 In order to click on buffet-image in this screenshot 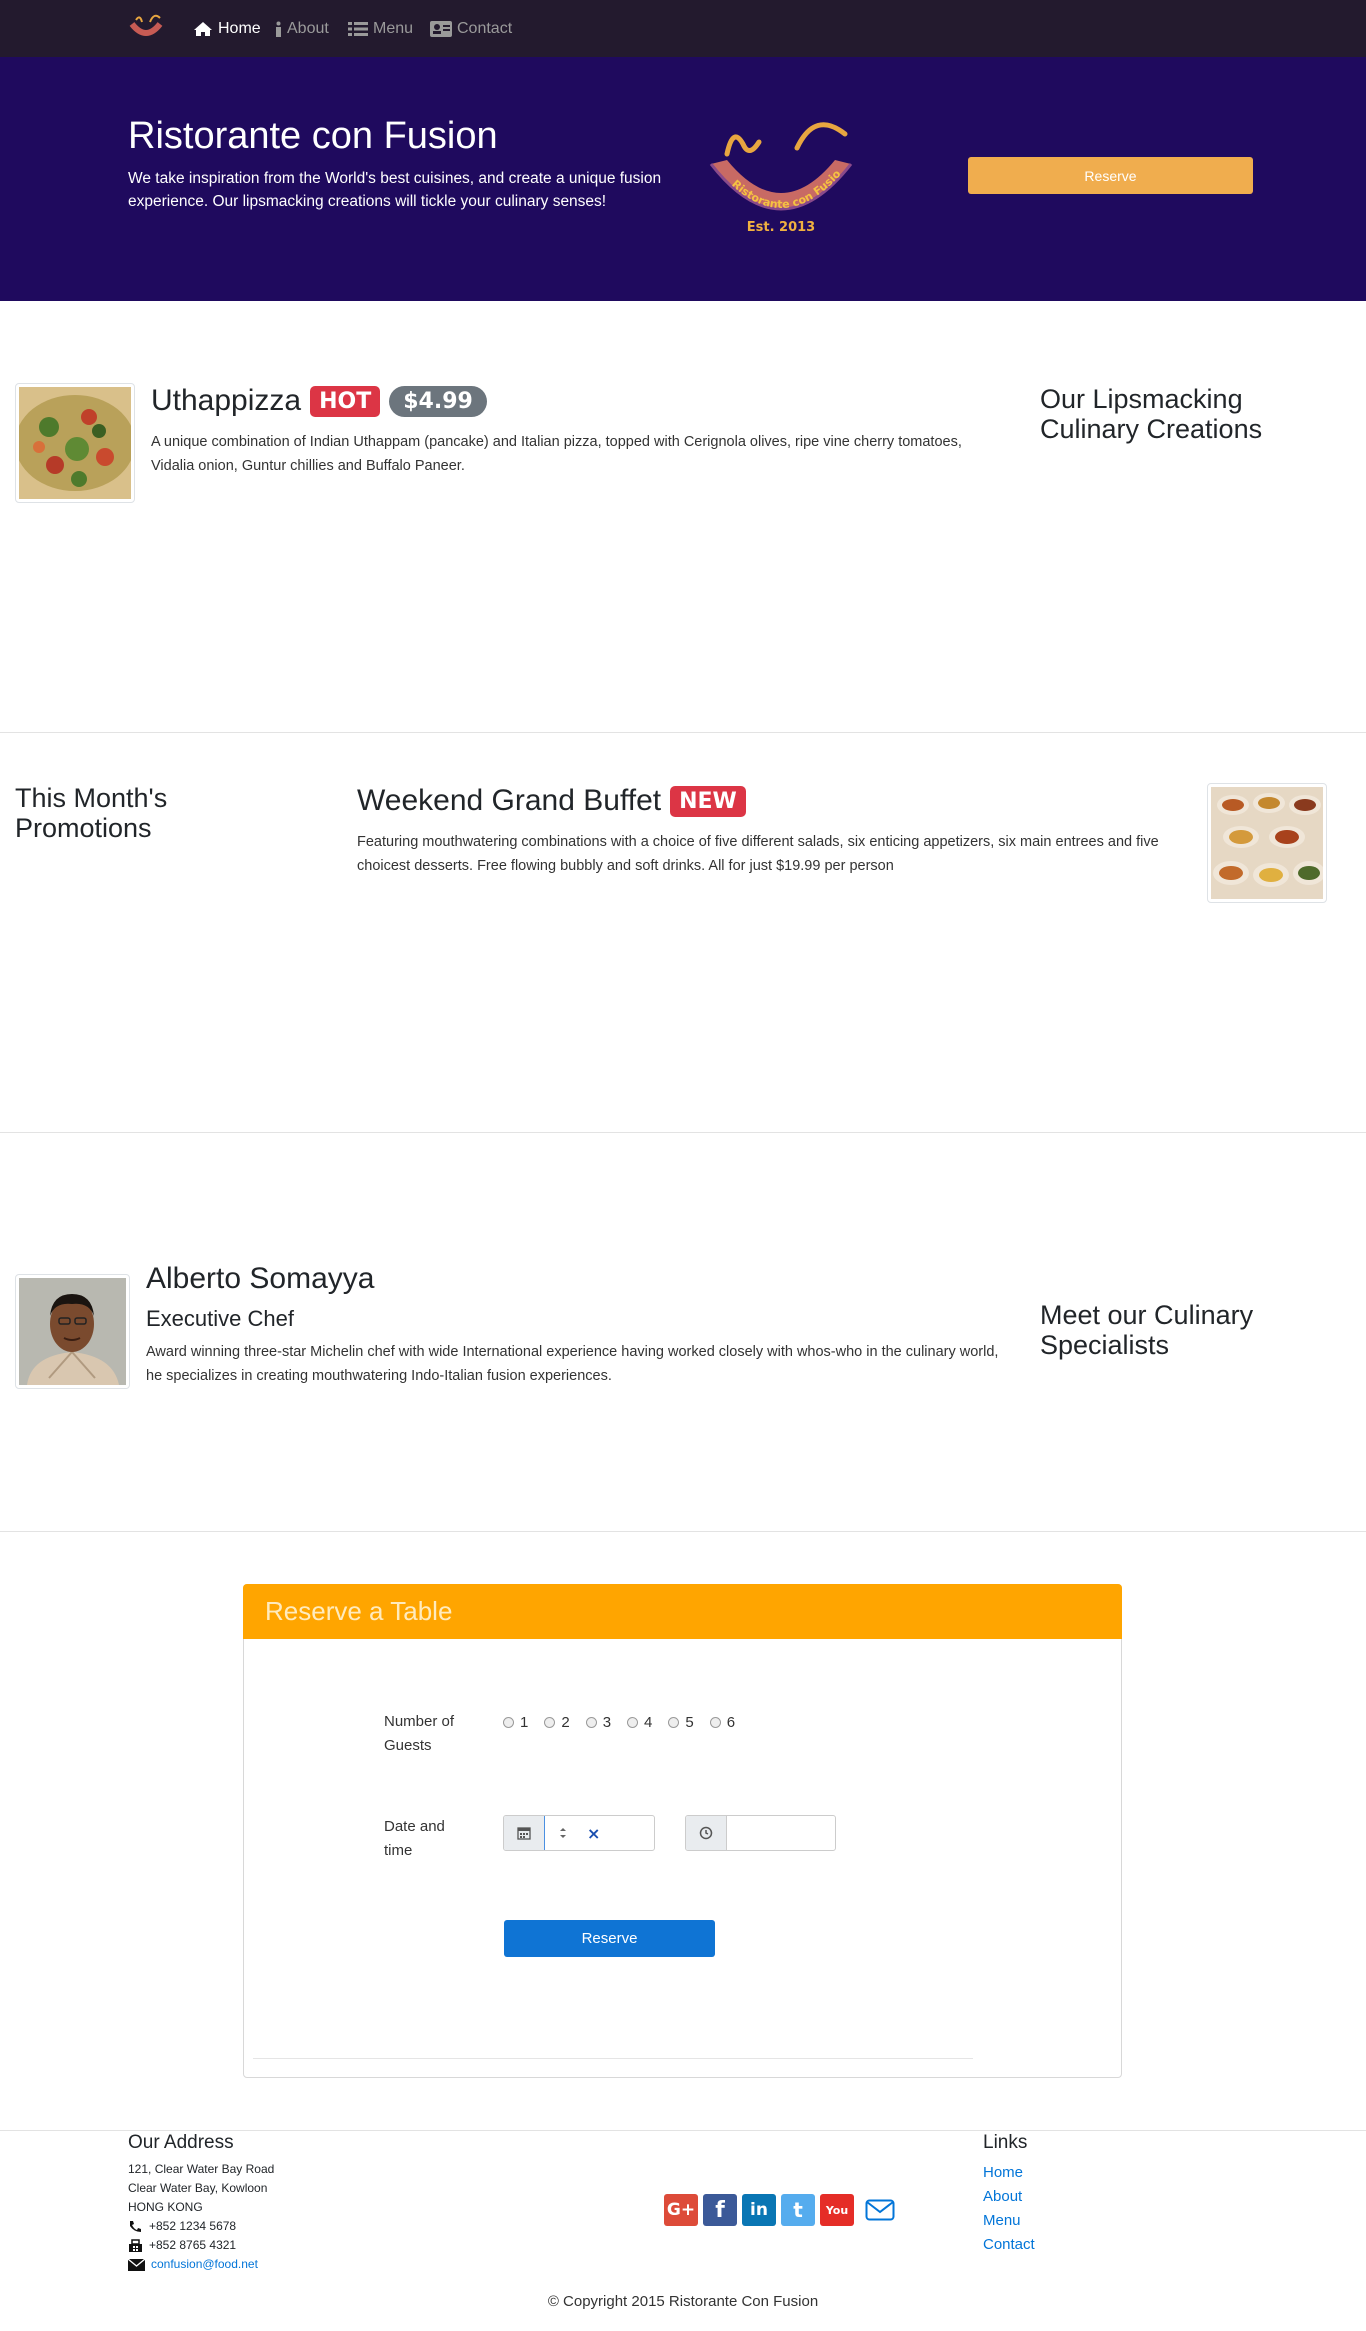, I will do `click(1268, 843)`.